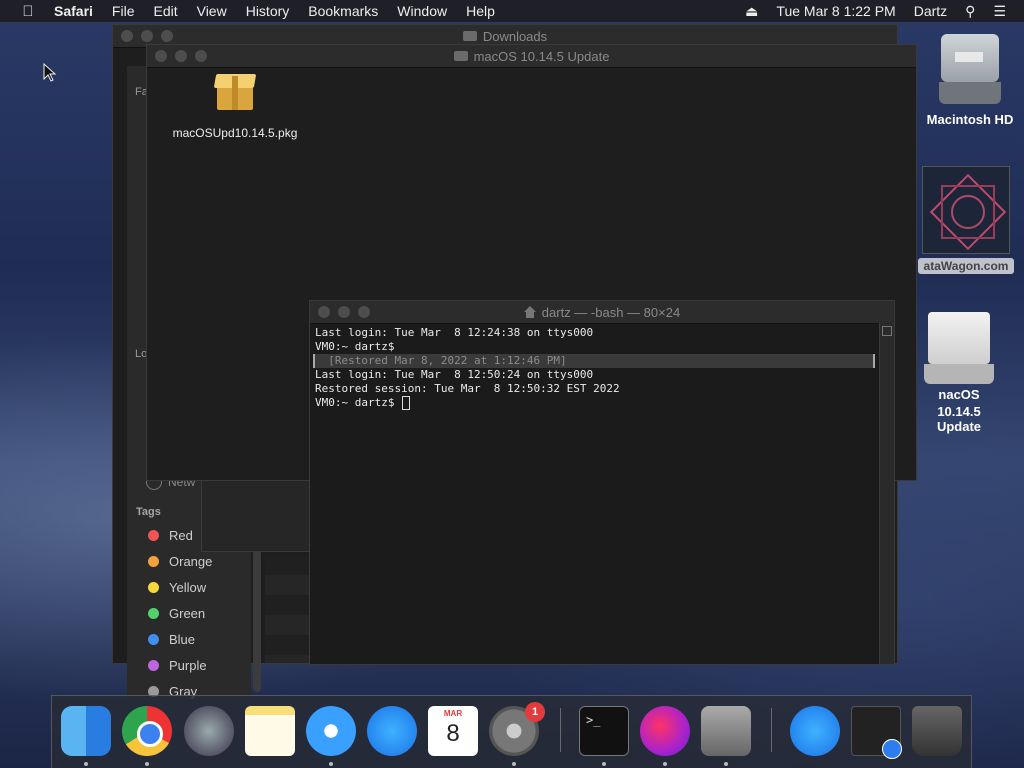 The image size is (1024, 768). What do you see at coordinates (343, 11) in the screenshot?
I see `menu-bookmarks: Bookmarks` at bounding box center [343, 11].